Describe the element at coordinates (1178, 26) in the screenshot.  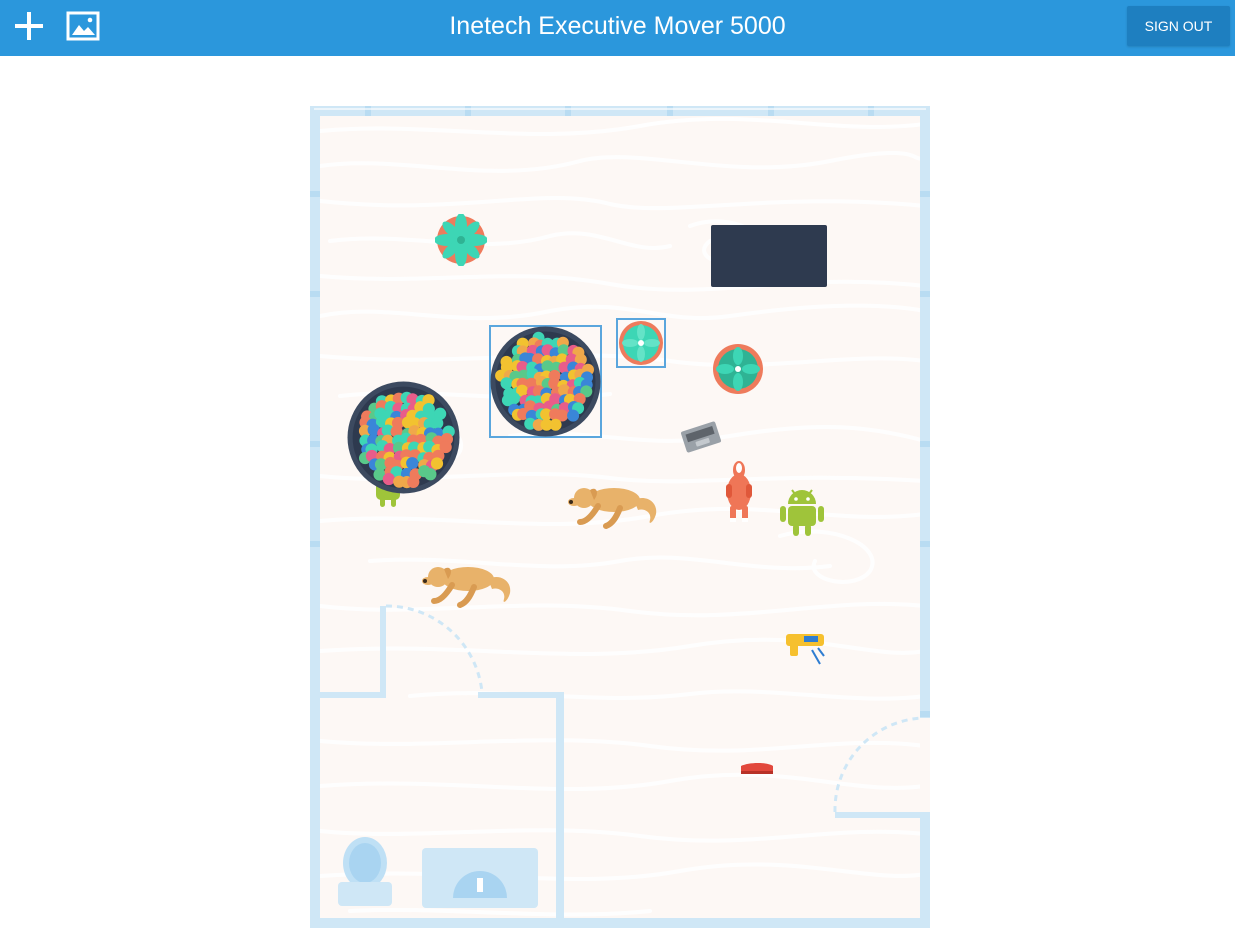
I see `sign-out-button: SIGN OUT` at that location.